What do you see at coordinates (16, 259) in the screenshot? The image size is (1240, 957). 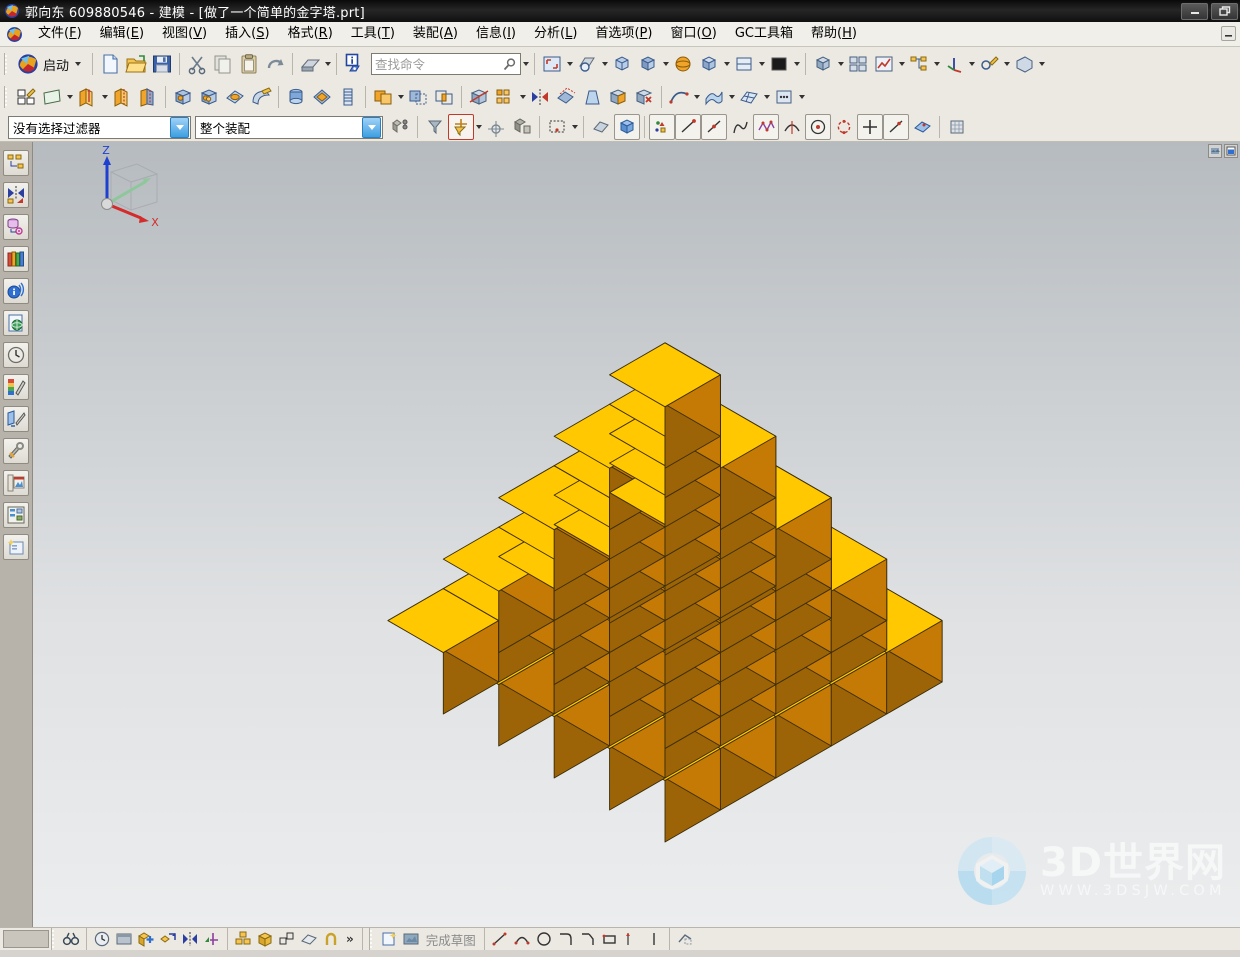 I see `sidebar-item-reuse-library` at bounding box center [16, 259].